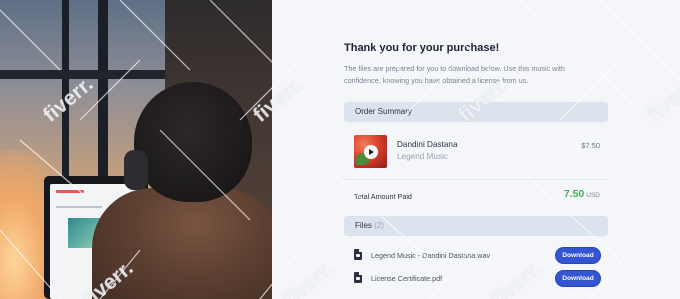 The image size is (680, 299). Describe the element at coordinates (427, 144) in the screenshot. I see `track-title: Dandini Dastana` at that location.